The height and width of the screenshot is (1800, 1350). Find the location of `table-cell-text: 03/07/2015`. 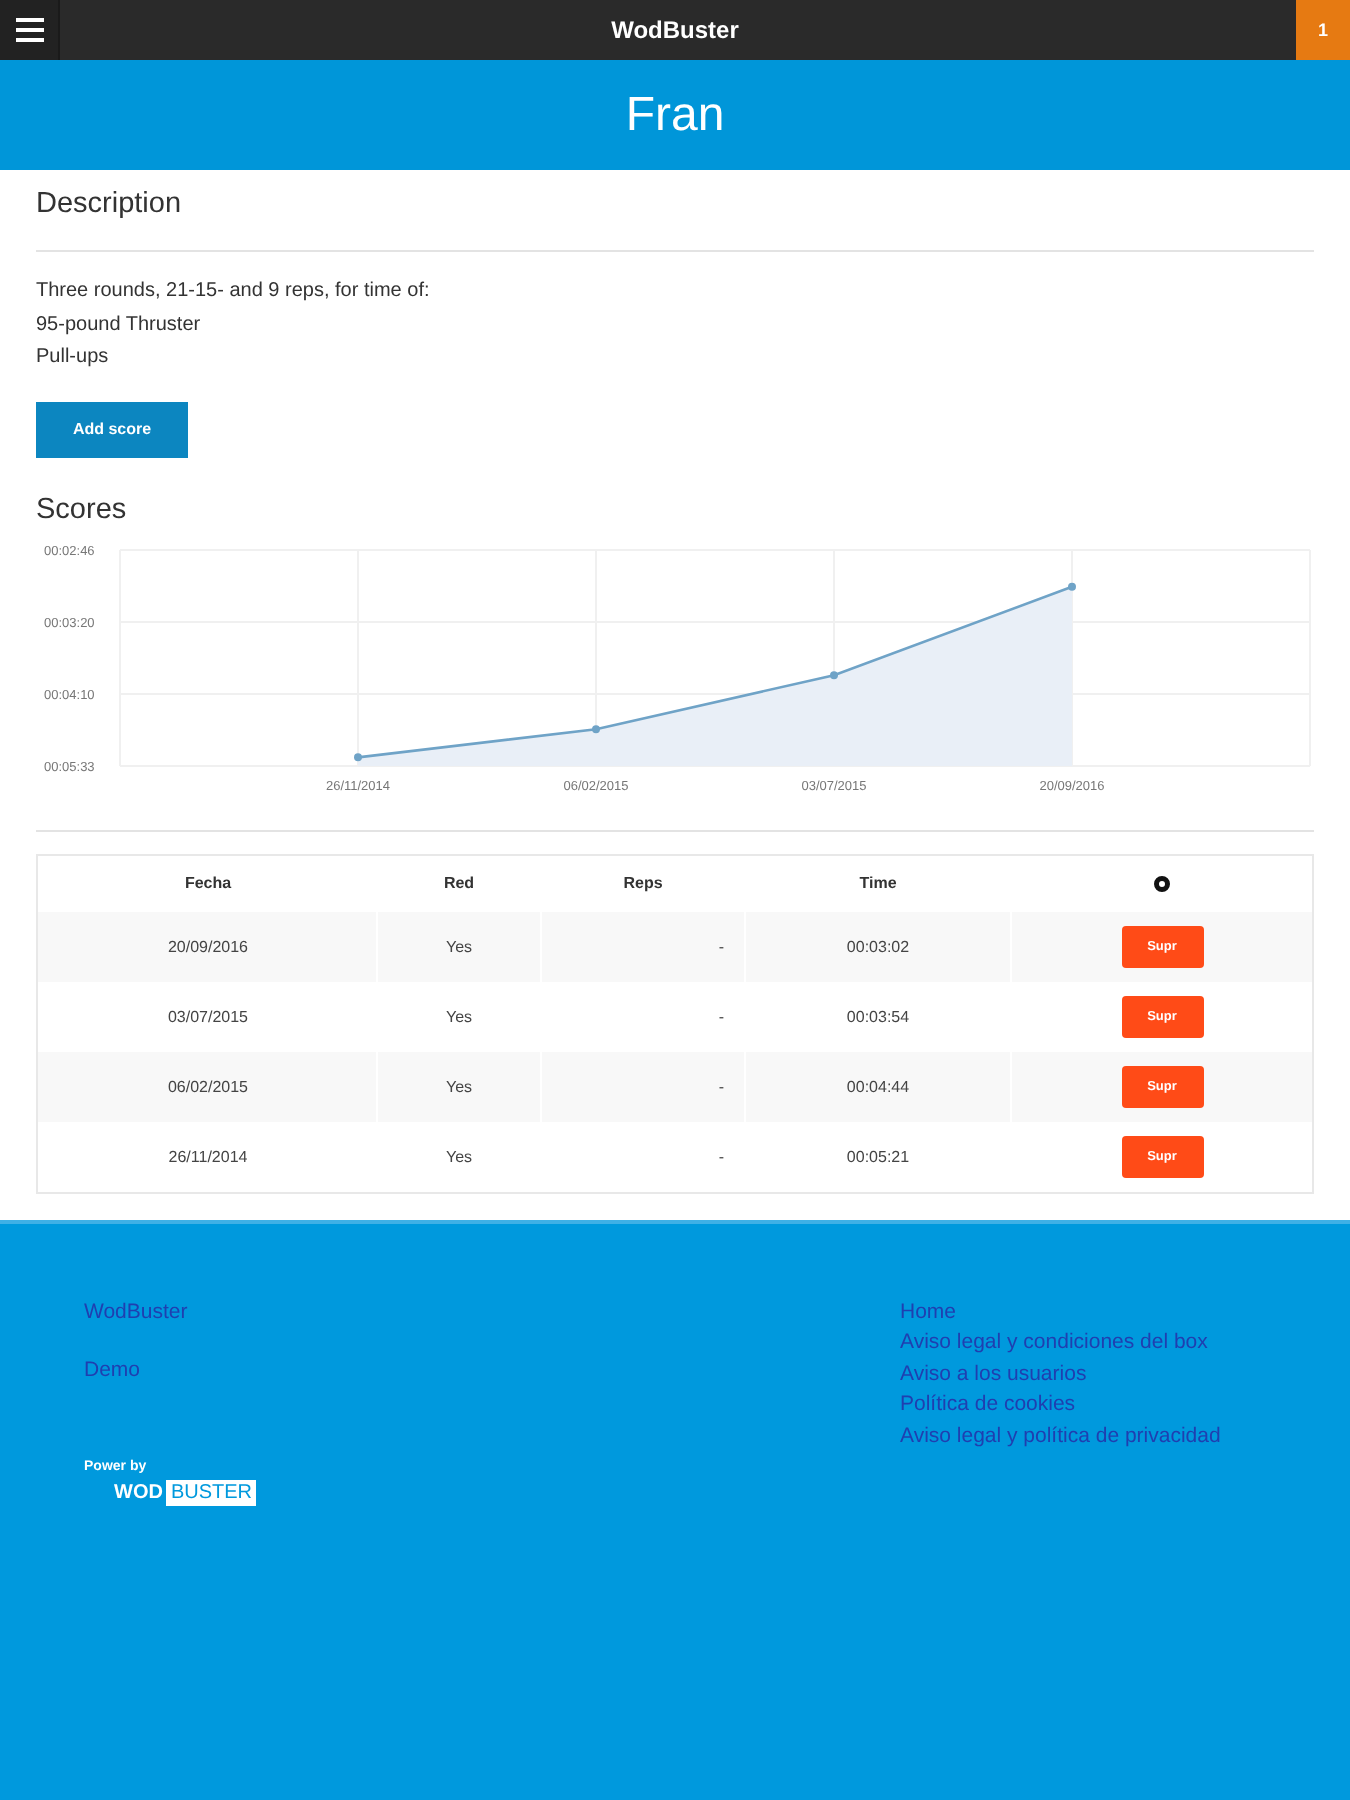

table-cell-text: 03/07/2015 is located at coordinates (208, 1017).